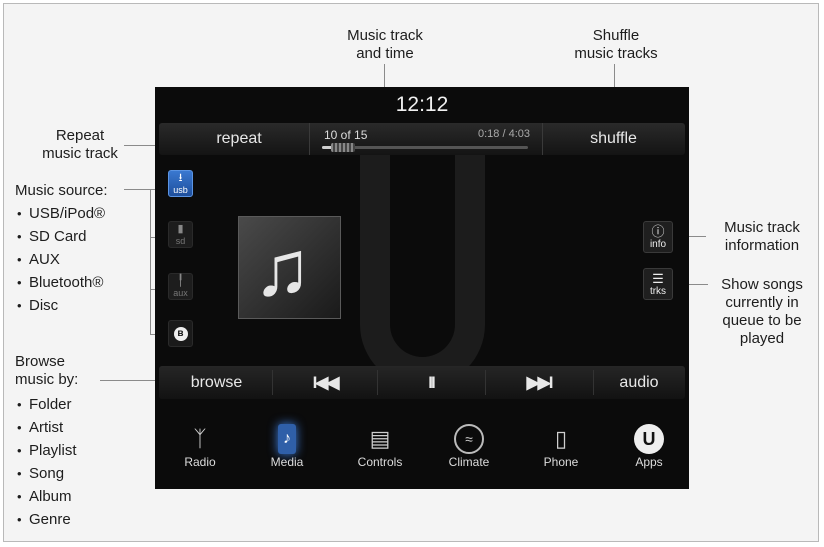 This screenshot has height=547, width=824. What do you see at coordinates (561, 462) in the screenshot?
I see `dock-label: Phone` at bounding box center [561, 462].